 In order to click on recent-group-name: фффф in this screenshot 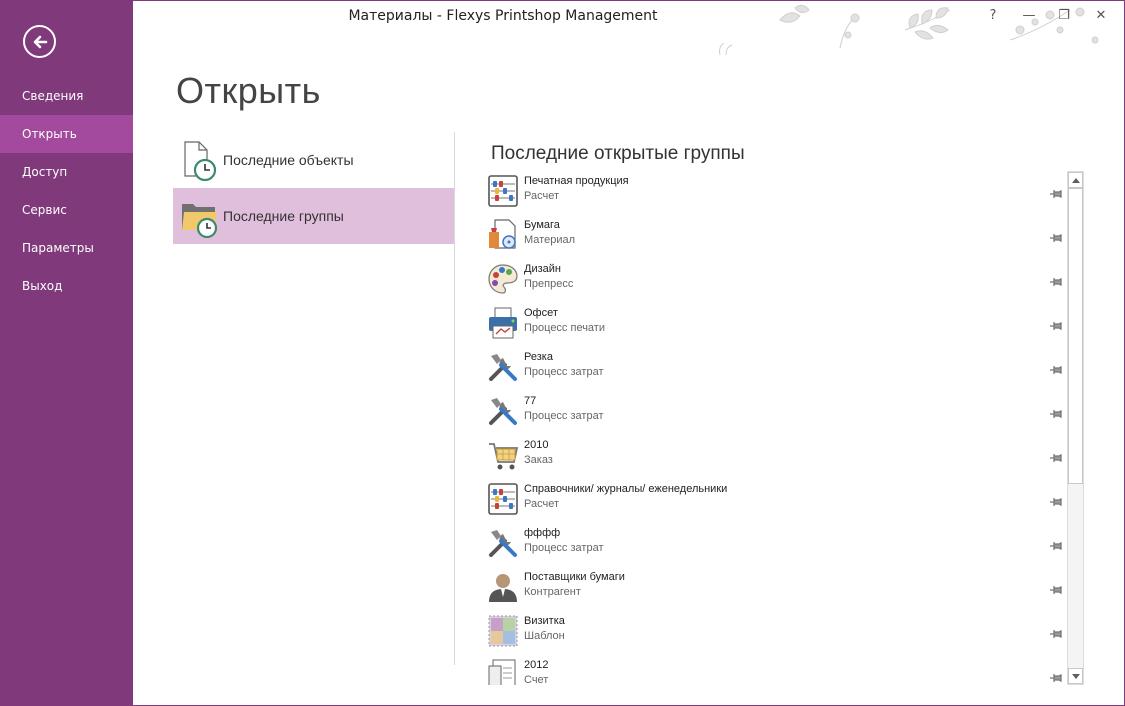, I will do `click(542, 533)`.